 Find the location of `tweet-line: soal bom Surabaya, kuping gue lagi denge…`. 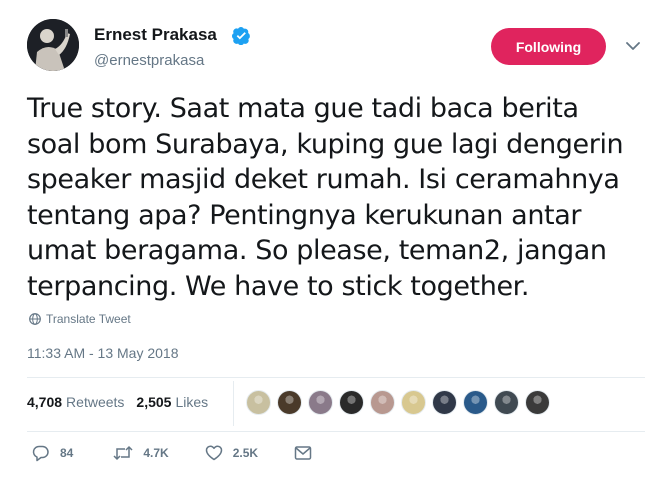

tweet-line: soal bom Surabaya, kuping gue lagi denge… is located at coordinates (325, 144).